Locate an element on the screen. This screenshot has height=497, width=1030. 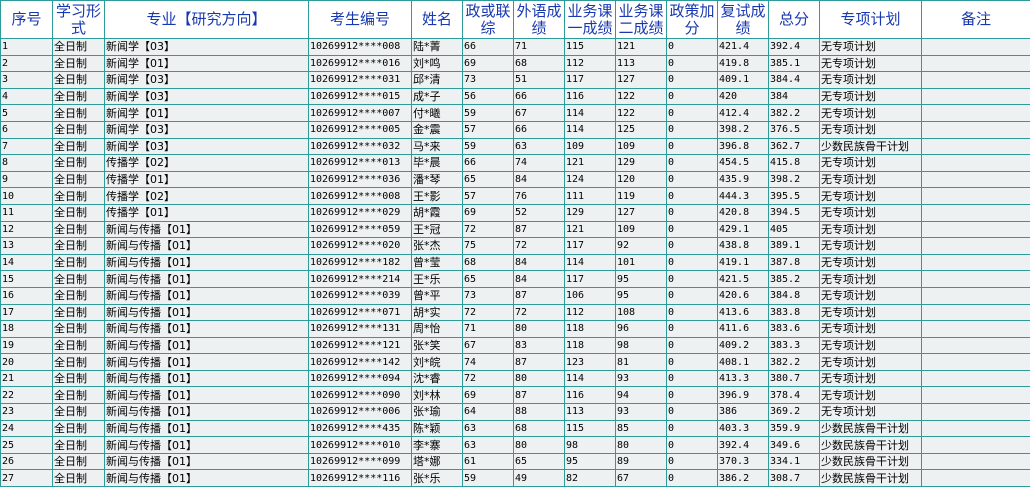
cell-course-2: 94 is located at coordinates (641, 395).